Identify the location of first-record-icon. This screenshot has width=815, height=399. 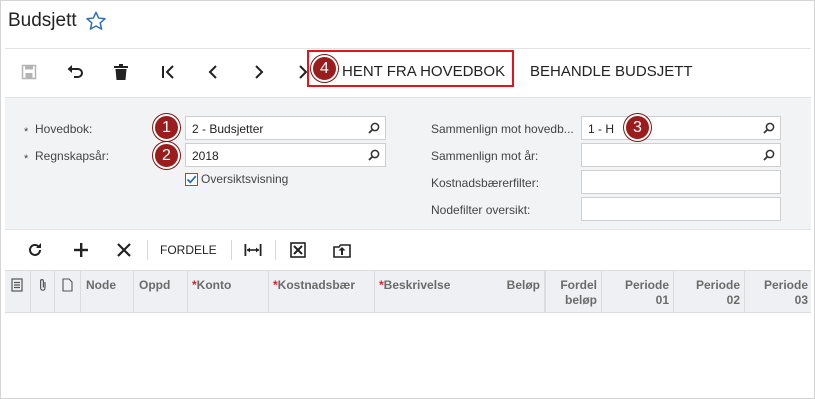
(168, 72).